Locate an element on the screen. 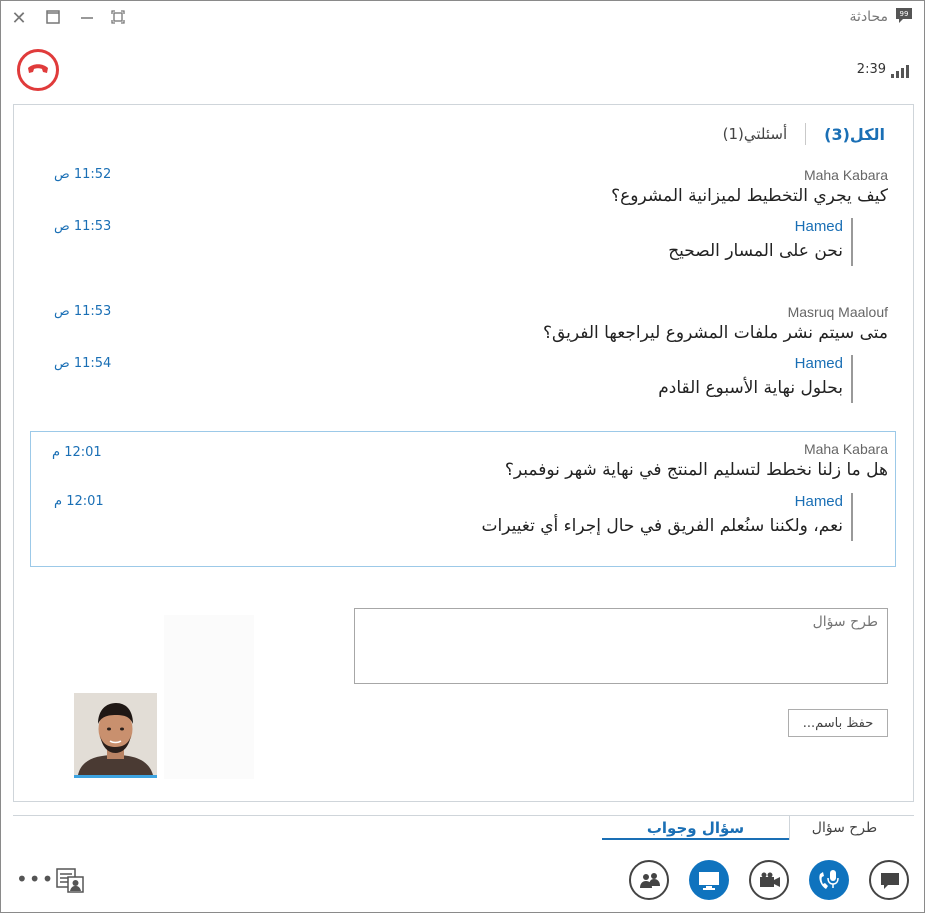 The height and width of the screenshot is (913, 925). audio-call-button is located at coordinates (829, 880).